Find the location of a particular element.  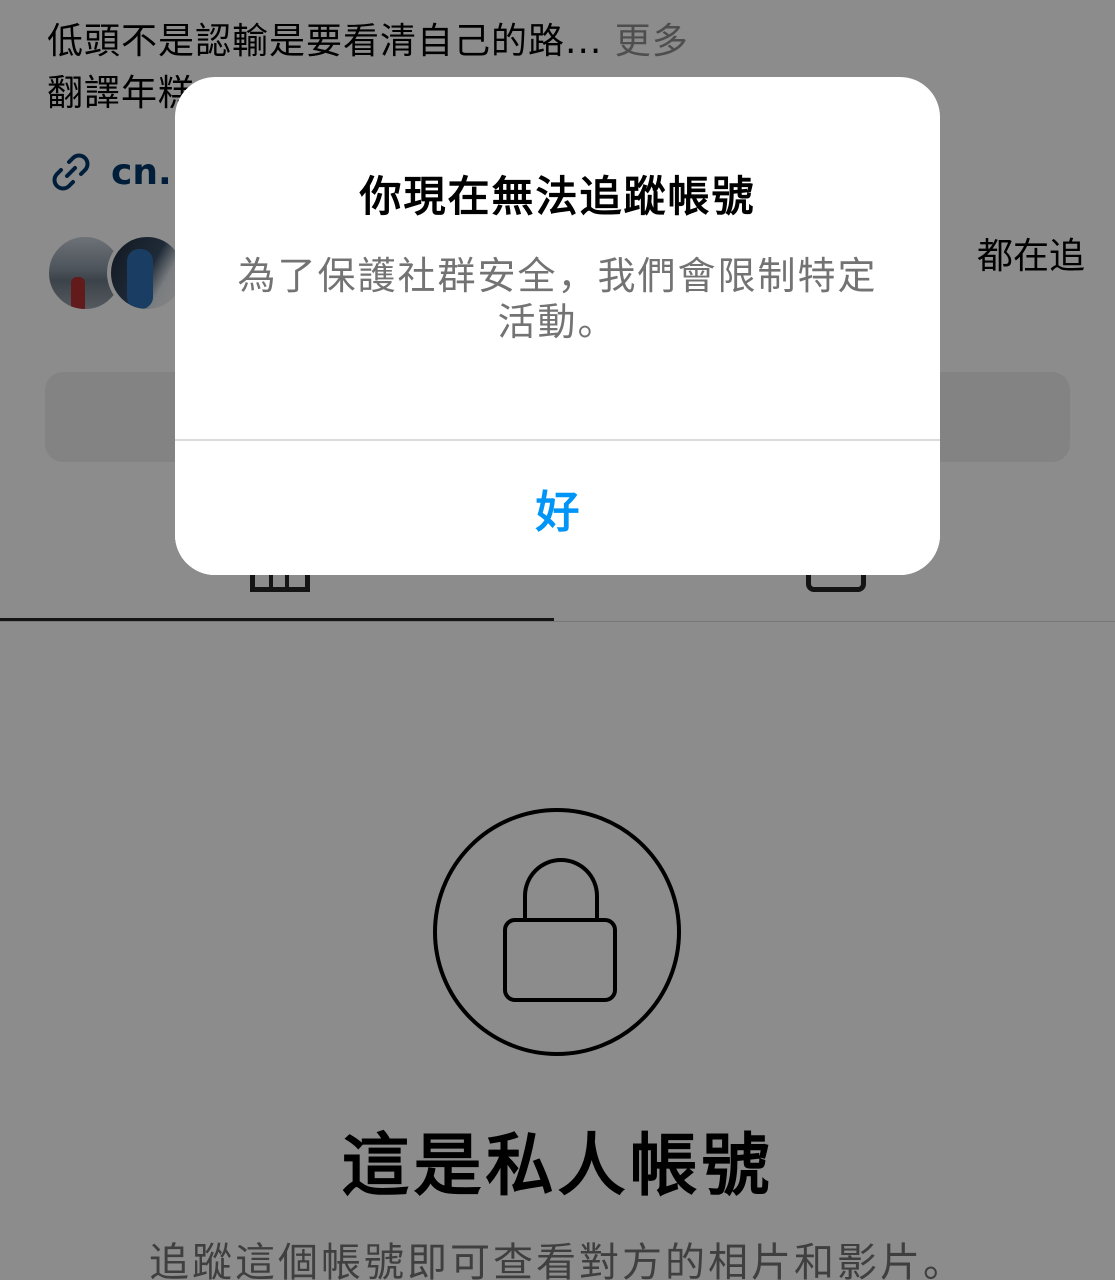

ok-button: 好 is located at coordinates (557, 508).